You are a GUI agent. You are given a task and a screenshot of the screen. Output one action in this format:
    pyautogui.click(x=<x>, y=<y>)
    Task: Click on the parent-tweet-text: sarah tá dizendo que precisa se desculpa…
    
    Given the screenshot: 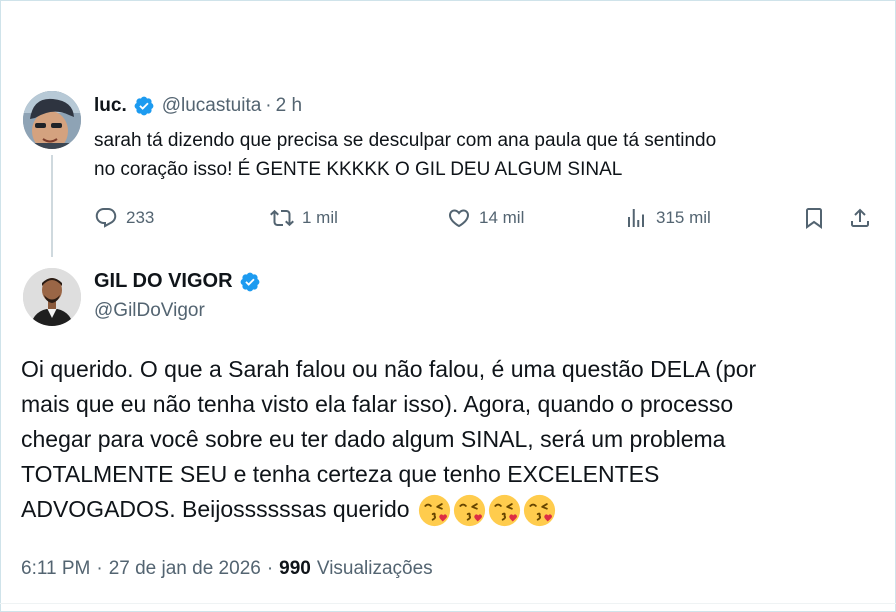 What is the action you would take?
    pyautogui.click(x=484, y=155)
    